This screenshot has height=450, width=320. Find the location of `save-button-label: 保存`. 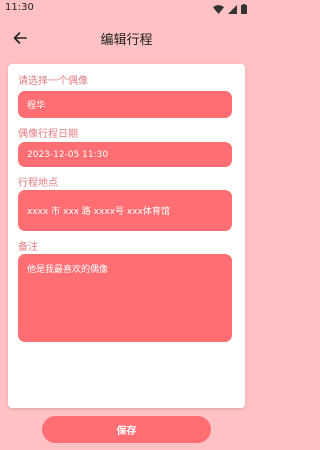

save-button-label: 保存 is located at coordinates (126, 431).